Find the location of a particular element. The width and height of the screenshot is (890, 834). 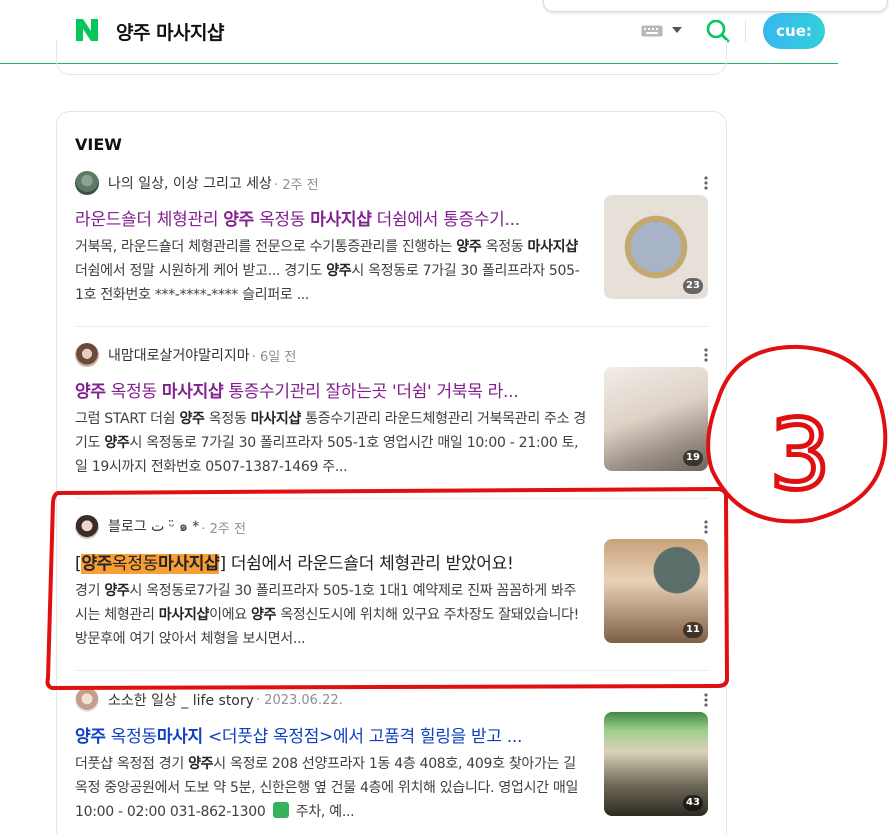

blog-profile: 나의 일상, 이상 그리고 세상 · 2주 전 is located at coordinates (197, 183).